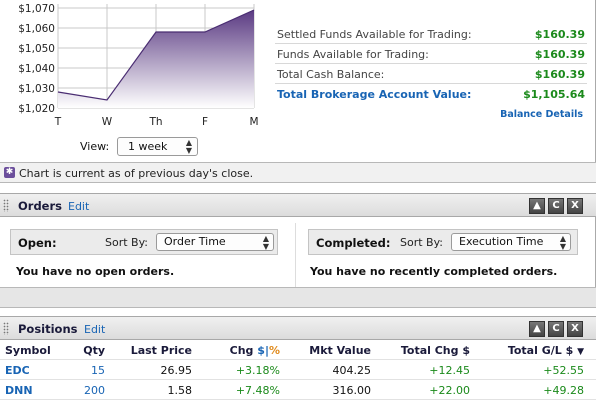 This screenshot has width=596, height=400. Describe the element at coordinates (176, 370) in the screenshot. I see `position-last-price: 26.95` at that location.